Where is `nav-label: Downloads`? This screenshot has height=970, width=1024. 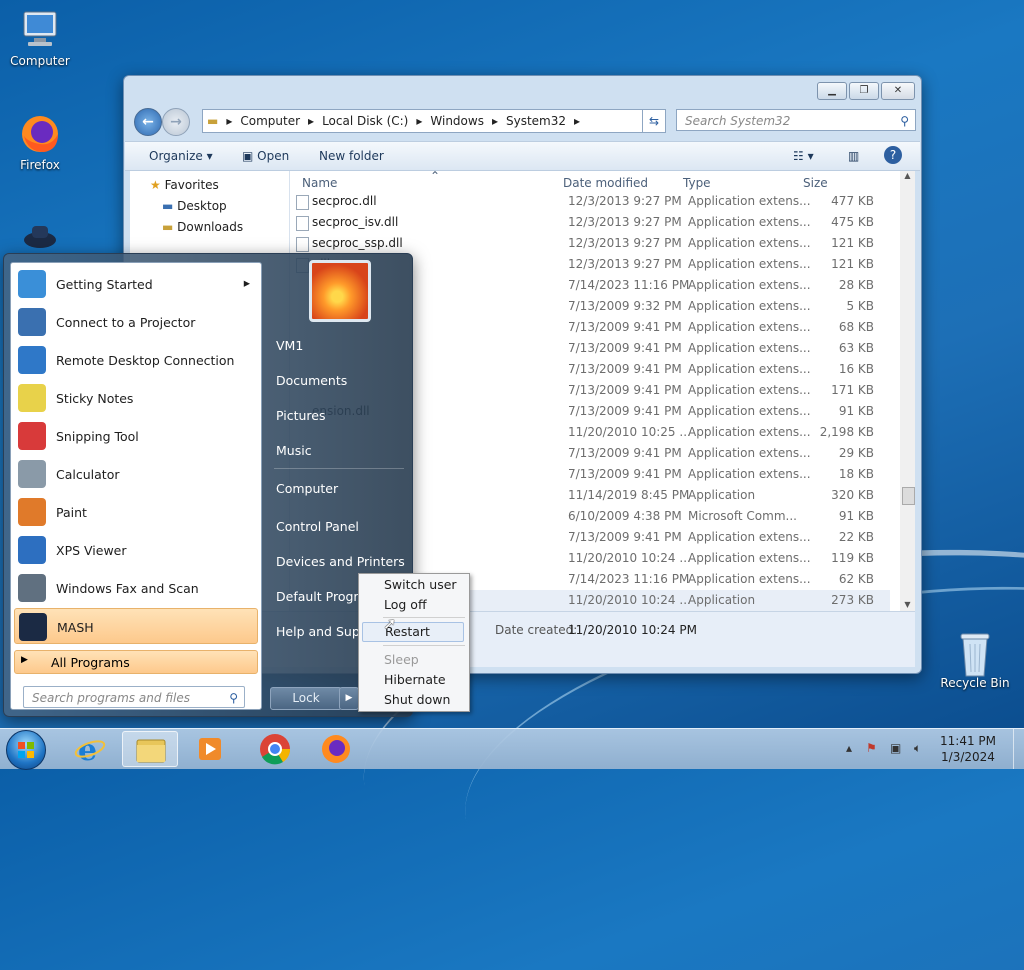
nav-label: Downloads is located at coordinates (210, 227).